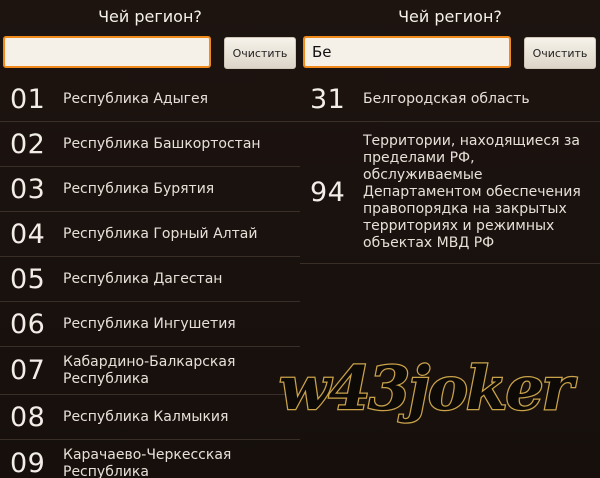  I want to click on region-item-02: 02 Республика Башкортостан, so click(150, 144).